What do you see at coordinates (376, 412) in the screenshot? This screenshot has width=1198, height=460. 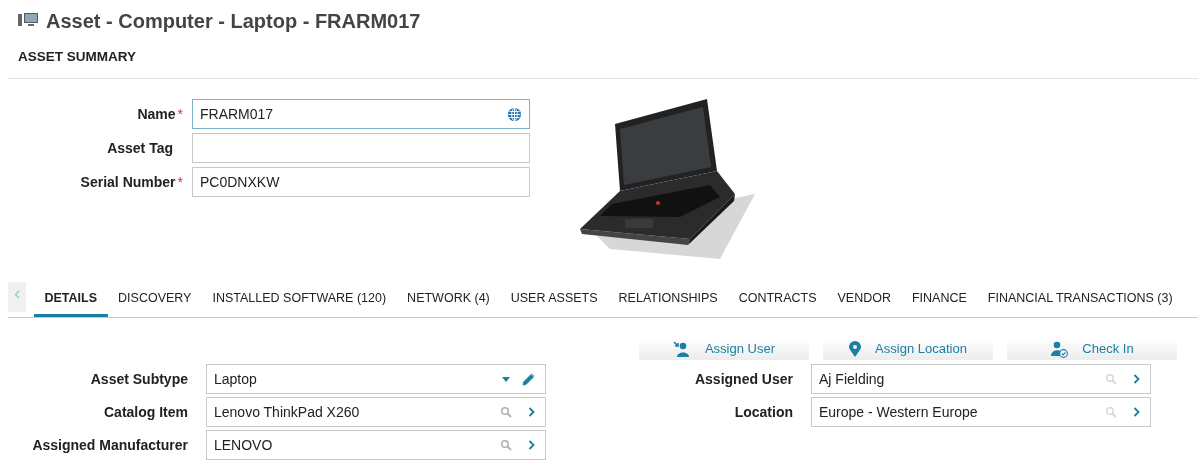 I see `input-field: Lenovo ThinkPad X260` at bounding box center [376, 412].